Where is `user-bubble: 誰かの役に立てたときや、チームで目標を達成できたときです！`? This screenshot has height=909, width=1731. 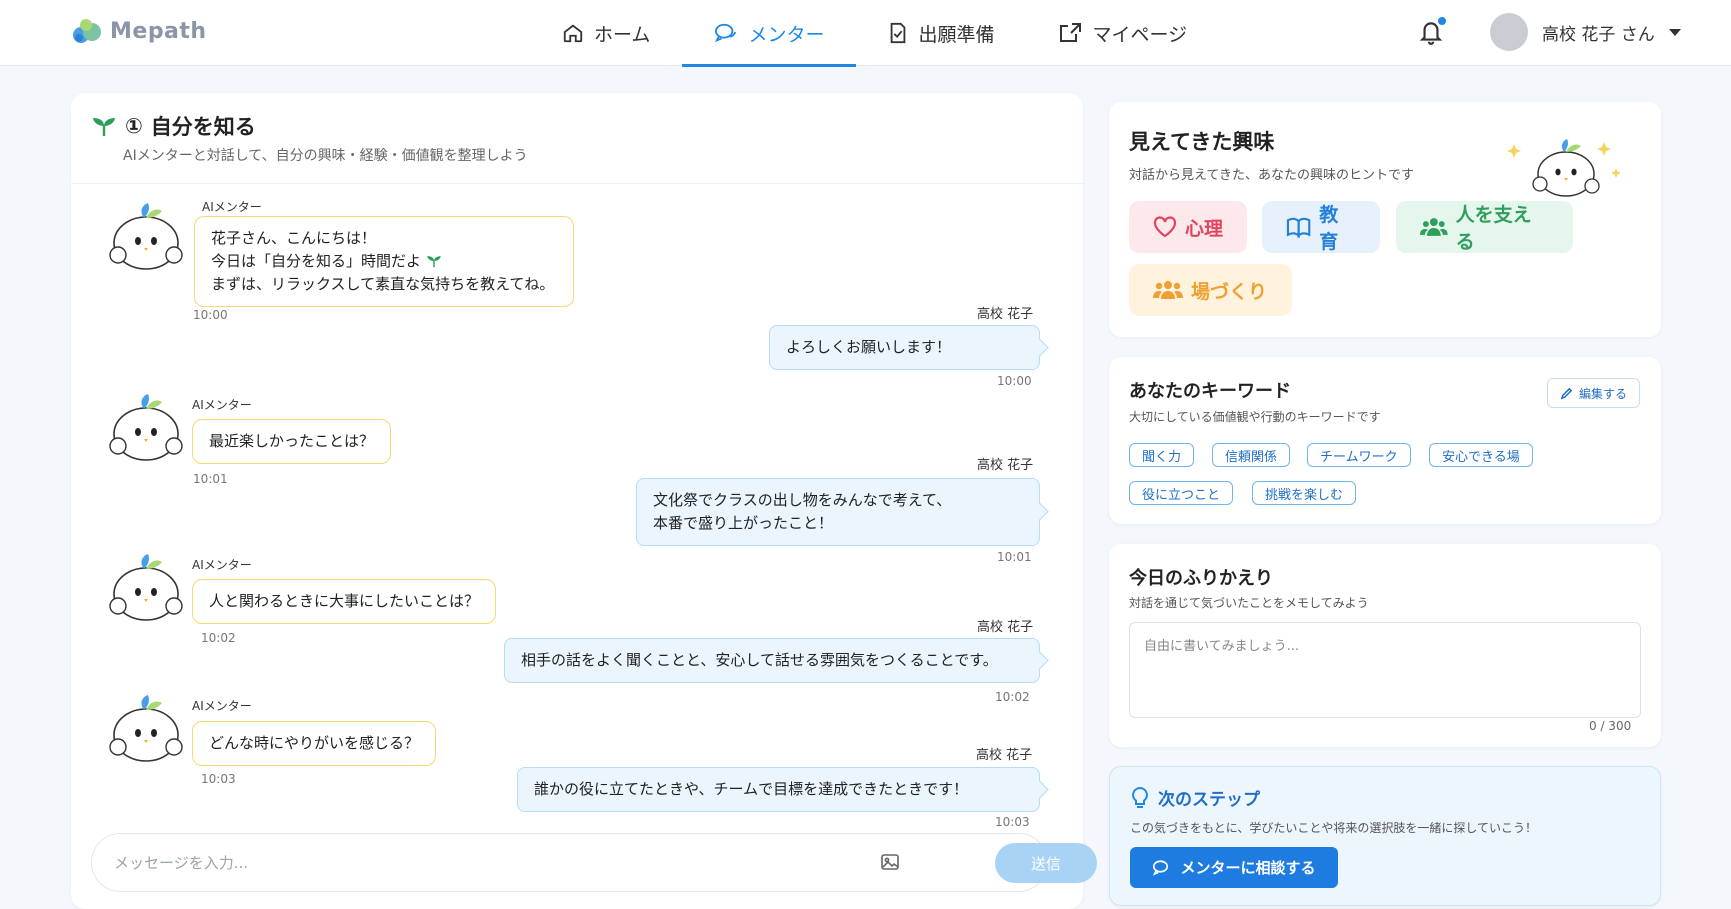 user-bubble: 誰かの役に立てたときや、チームで目標を達成できたときです！ is located at coordinates (778, 789).